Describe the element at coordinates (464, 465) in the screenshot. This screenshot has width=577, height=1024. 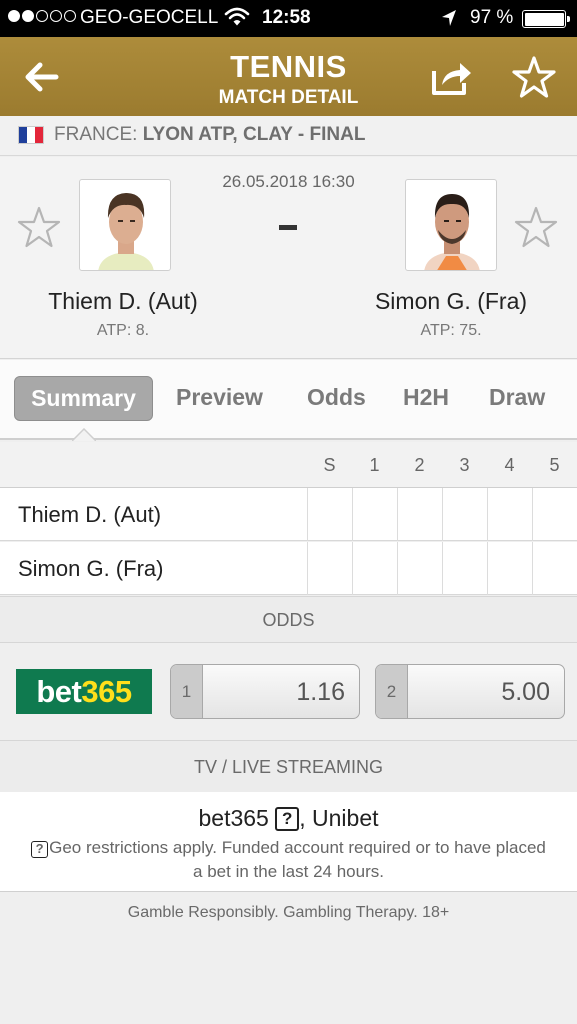
I see `column-header-set-3: 3` at that location.